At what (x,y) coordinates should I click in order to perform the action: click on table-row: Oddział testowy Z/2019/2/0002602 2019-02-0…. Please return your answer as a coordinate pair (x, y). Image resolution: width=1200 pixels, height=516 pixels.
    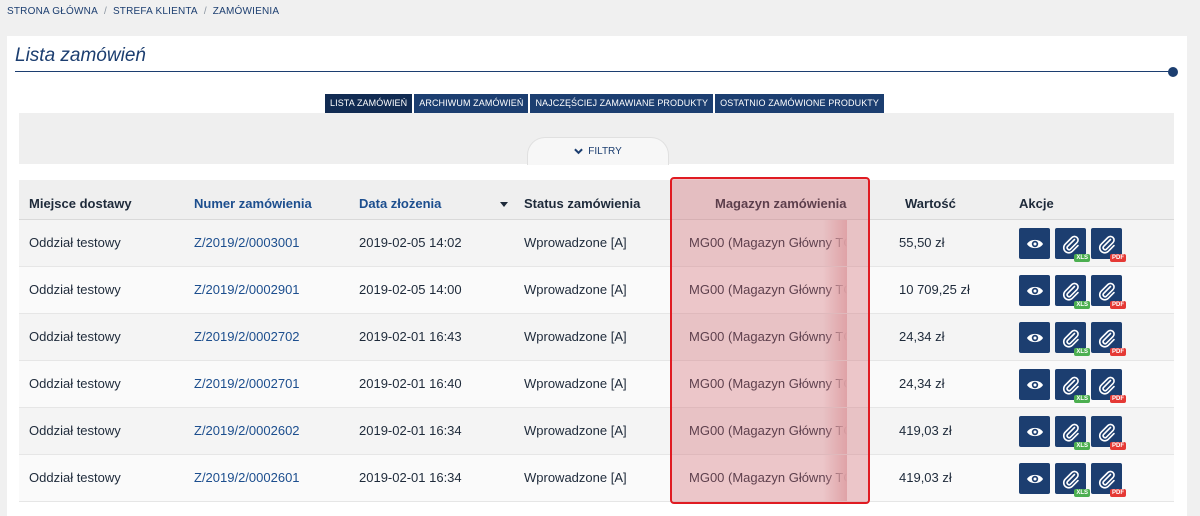
    Looking at the image, I should click on (596, 431).